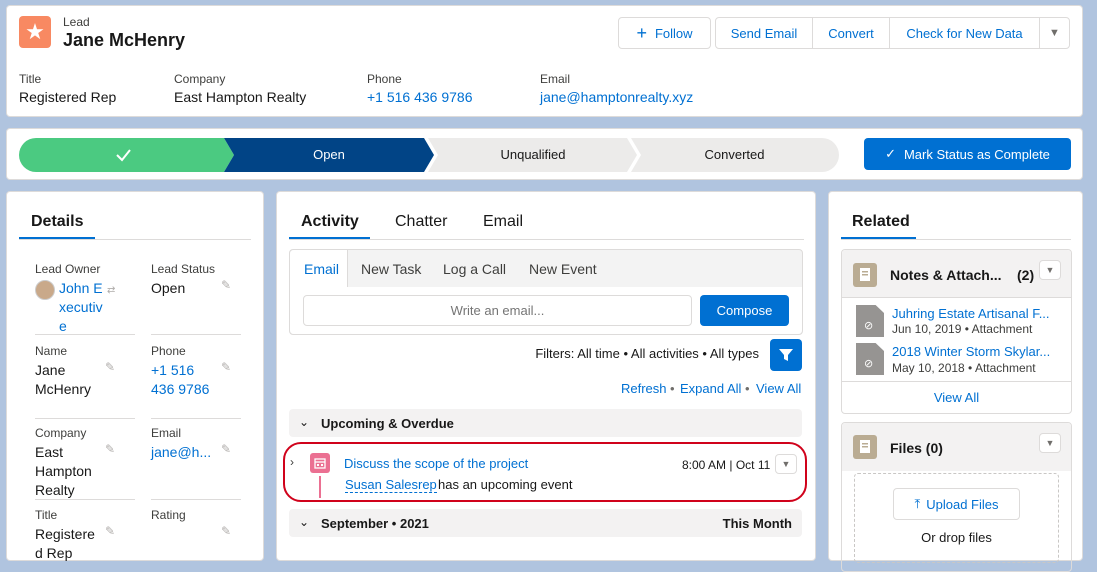 The image size is (1097, 572). Describe the element at coordinates (545, 523) in the screenshot. I see `month-section-header: ⌄ September • 2021 This Month` at that location.